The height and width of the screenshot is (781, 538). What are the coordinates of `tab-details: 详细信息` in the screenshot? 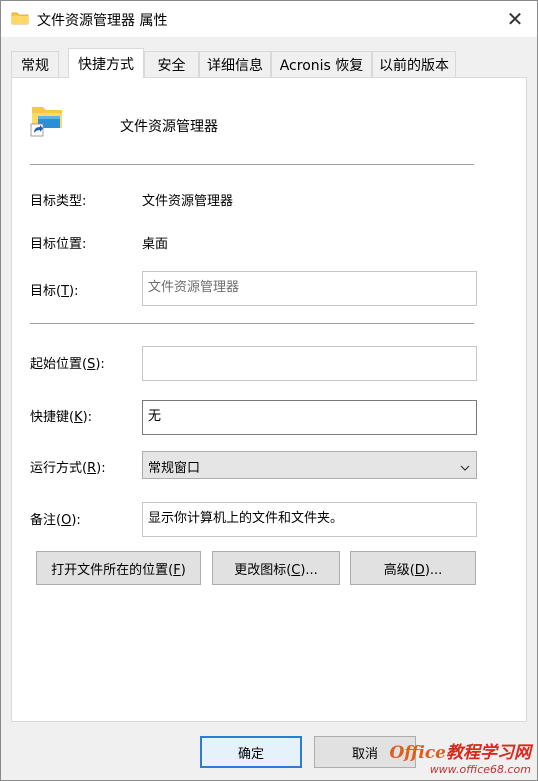 It's located at (235, 64).